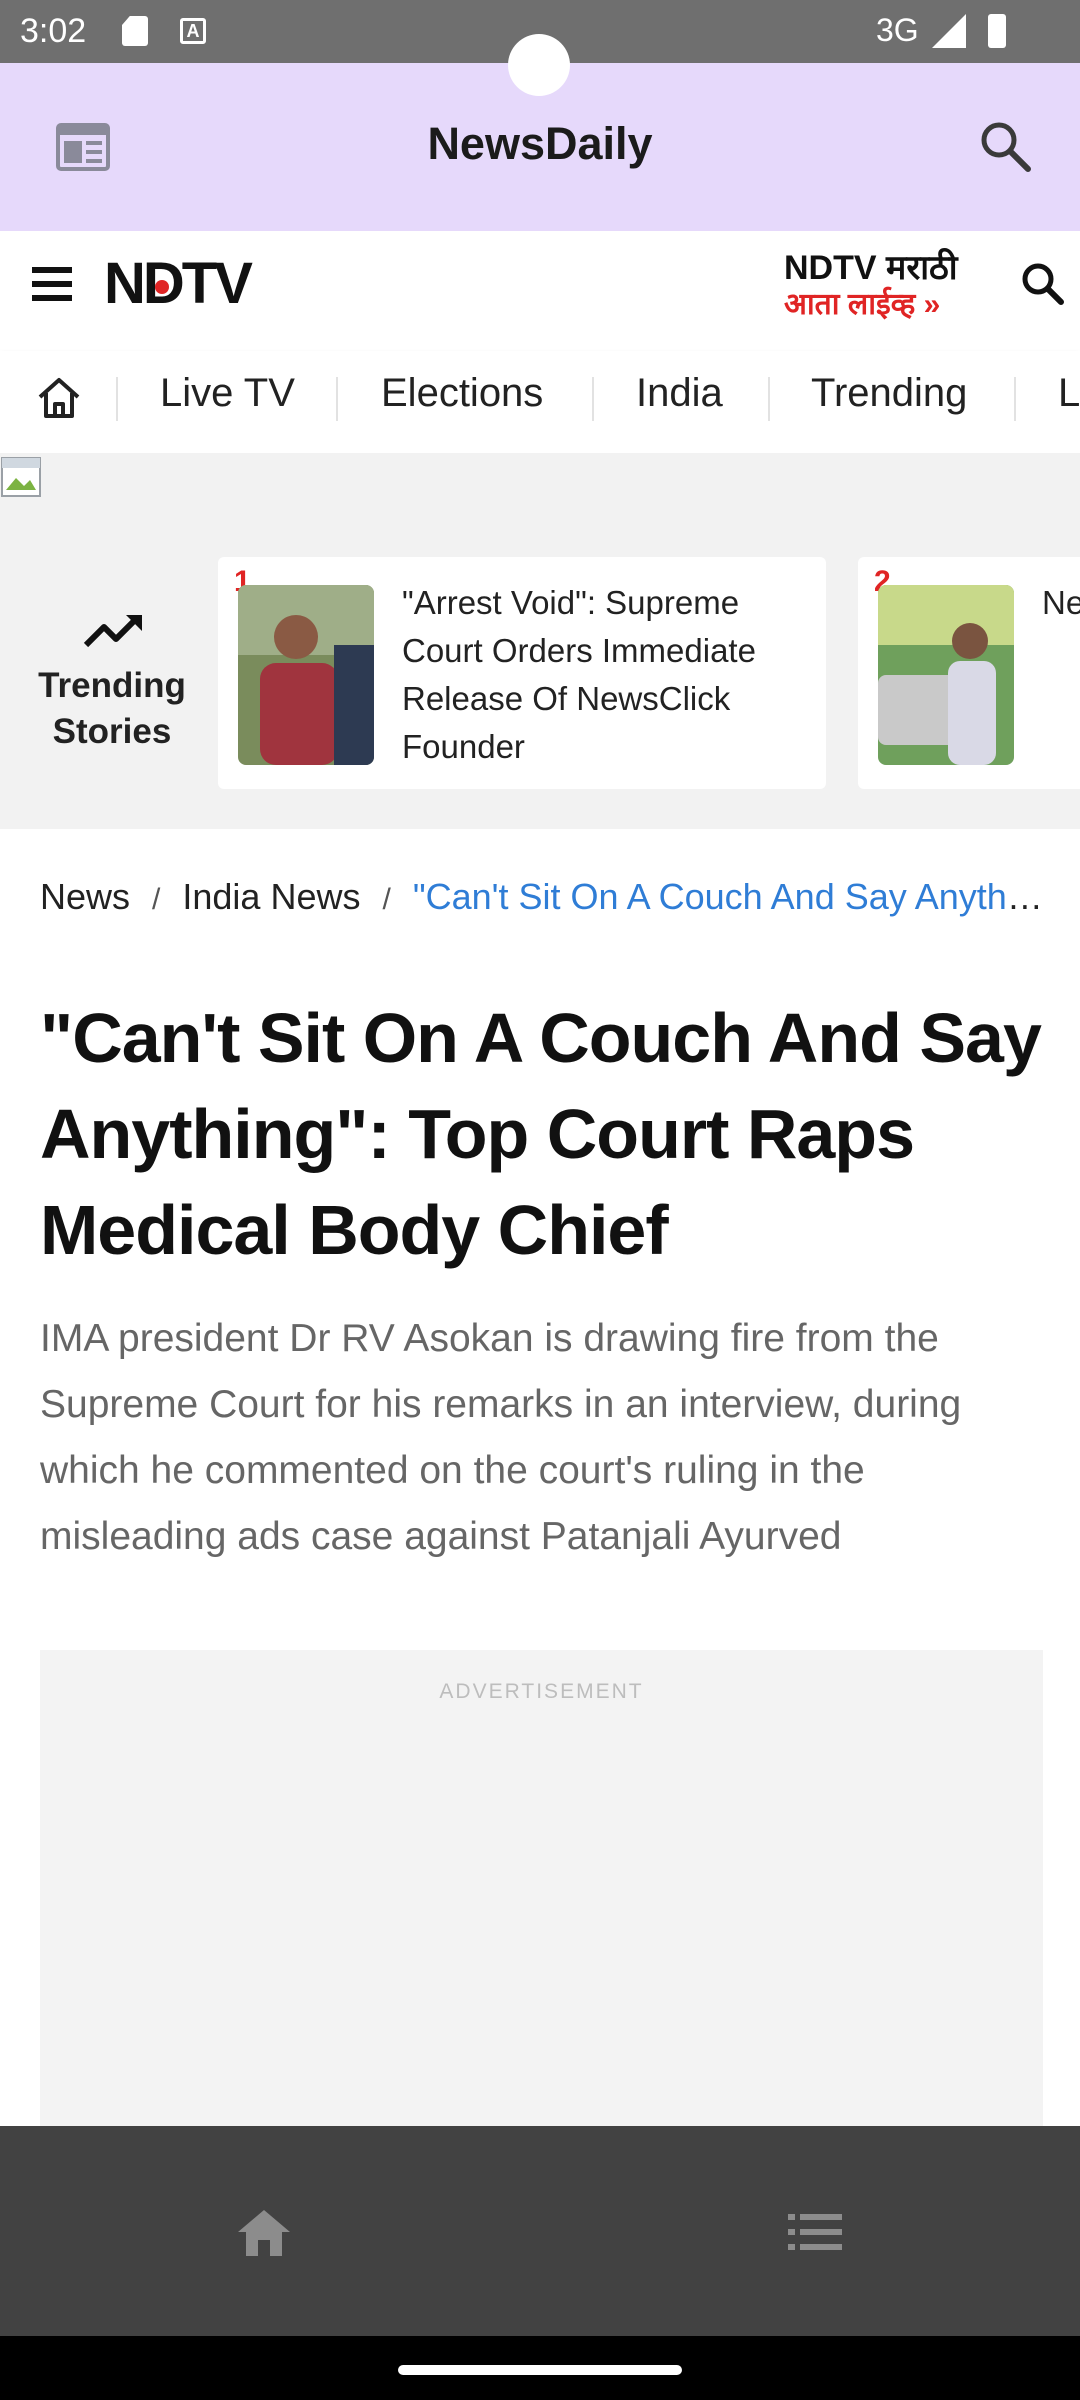 This screenshot has width=1080, height=2400. What do you see at coordinates (1005, 146) in the screenshot?
I see `search-icon` at bounding box center [1005, 146].